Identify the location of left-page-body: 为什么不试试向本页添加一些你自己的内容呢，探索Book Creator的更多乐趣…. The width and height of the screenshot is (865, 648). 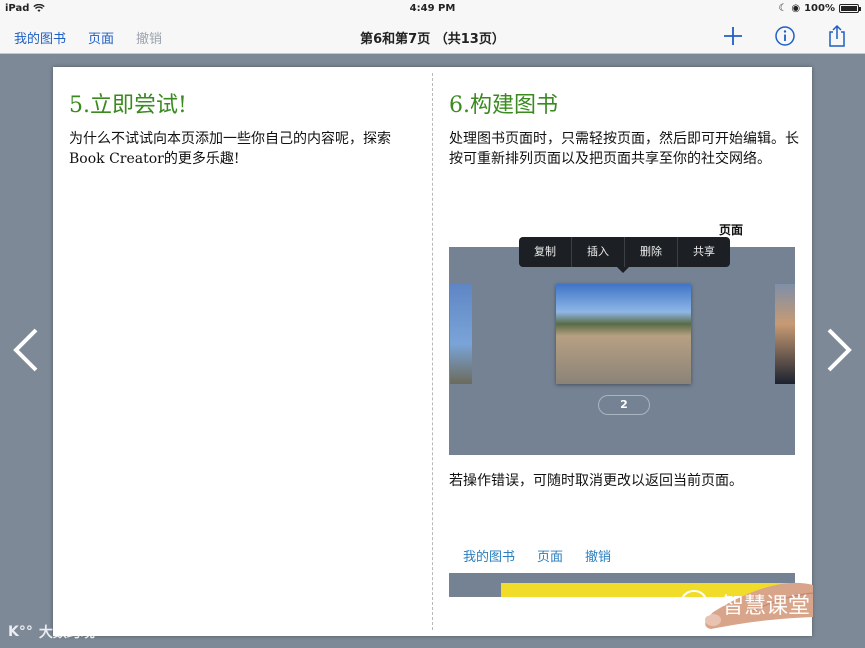
(230, 149).